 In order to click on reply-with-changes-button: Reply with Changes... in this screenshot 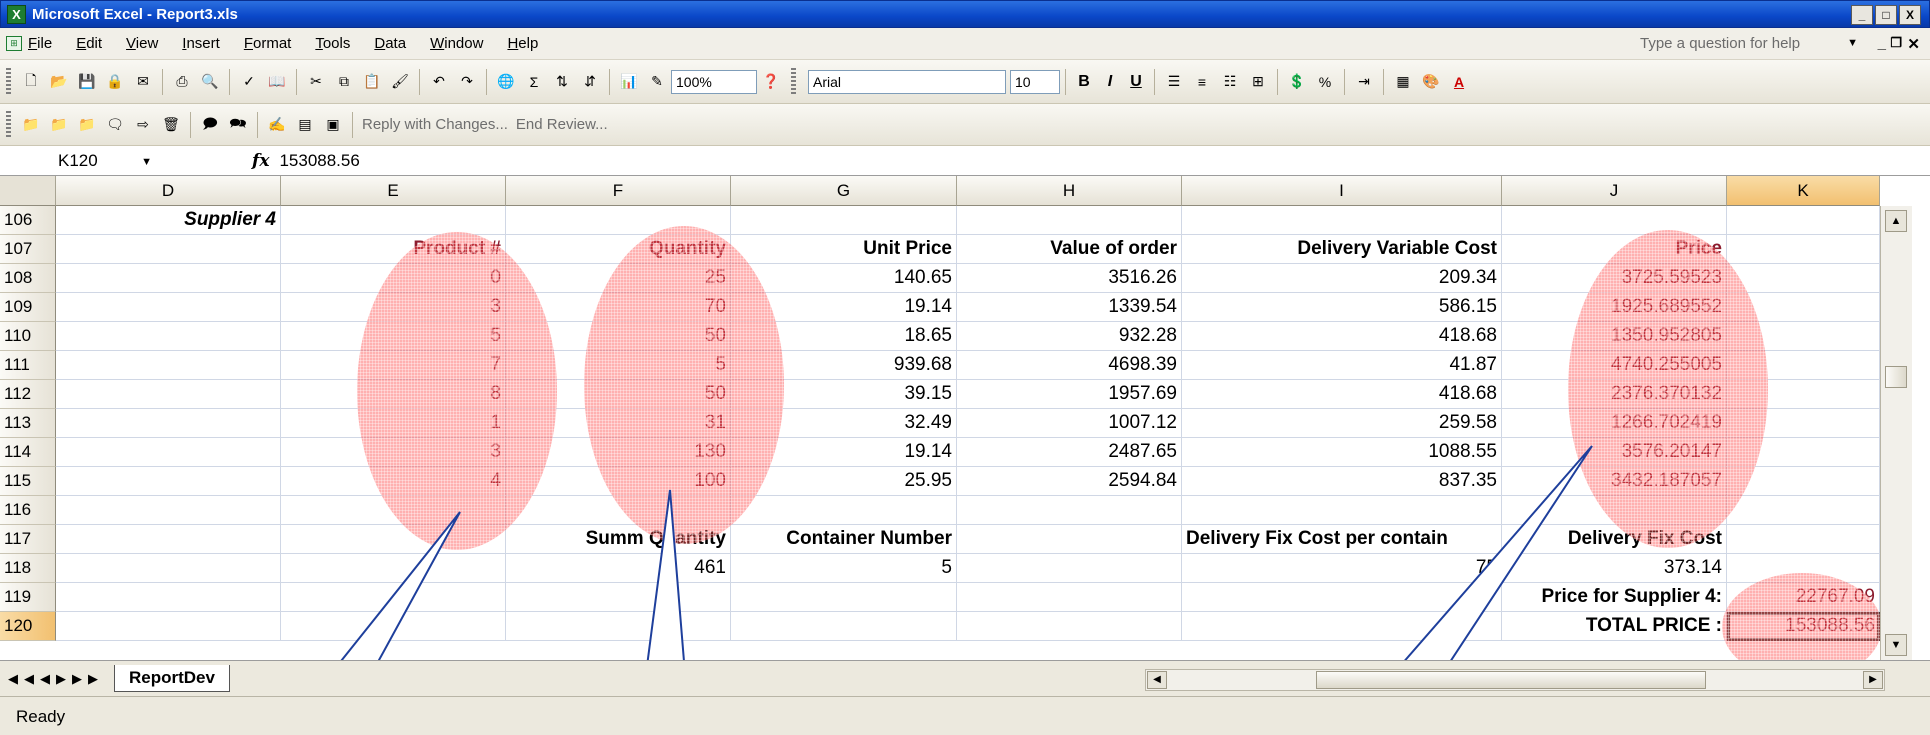, I will do `click(435, 124)`.